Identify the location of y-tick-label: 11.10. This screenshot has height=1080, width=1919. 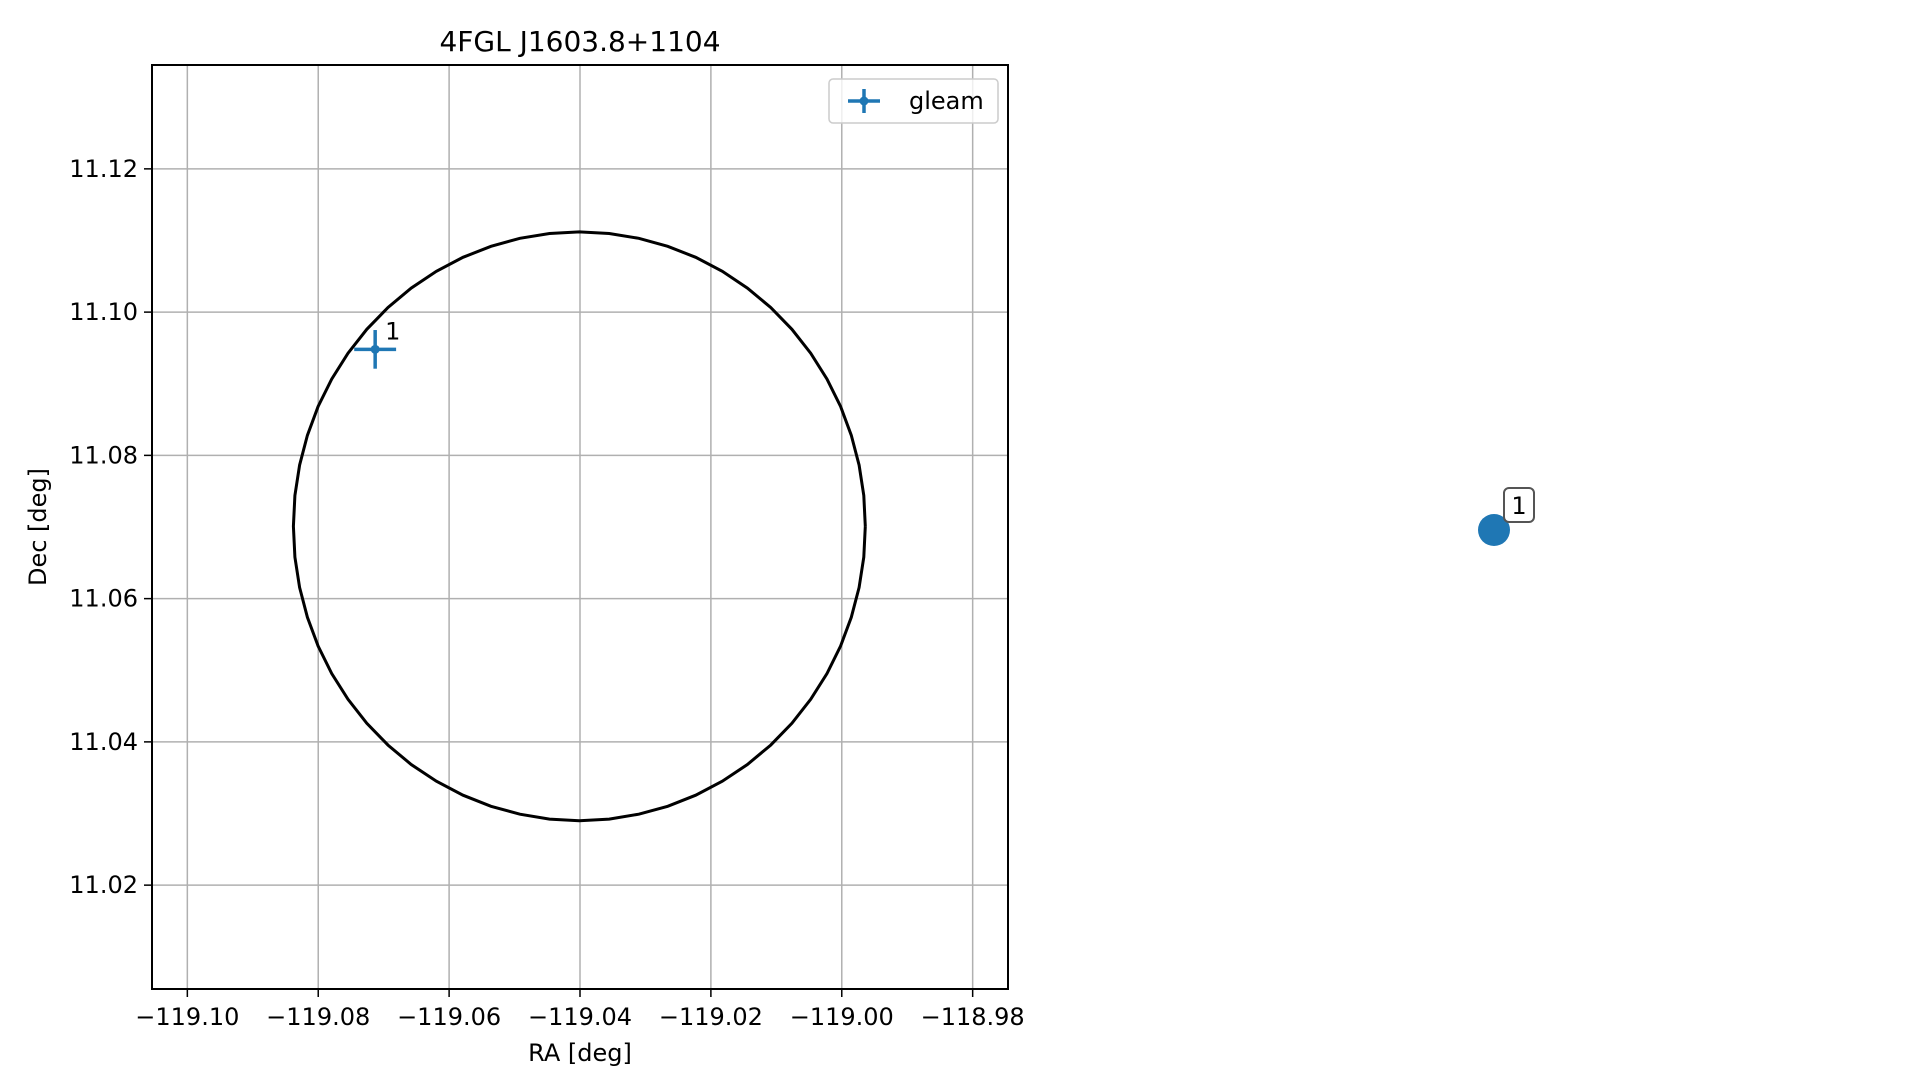
(103, 312).